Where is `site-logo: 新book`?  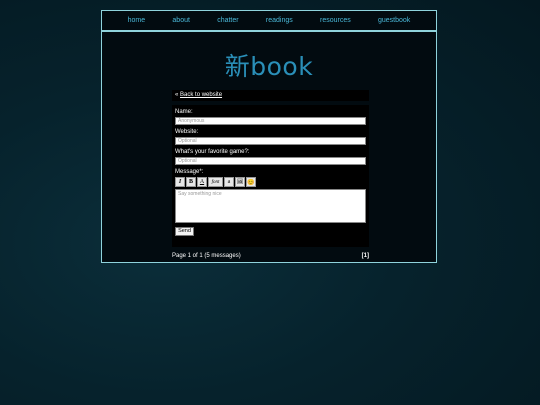
site-logo: 新book is located at coordinates (269, 66).